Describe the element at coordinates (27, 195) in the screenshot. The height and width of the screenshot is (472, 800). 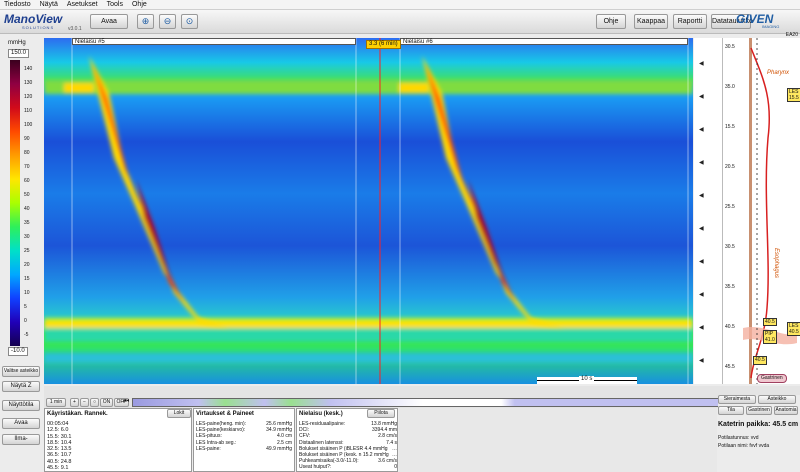
I see `colorbar-tick: 50` at that location.